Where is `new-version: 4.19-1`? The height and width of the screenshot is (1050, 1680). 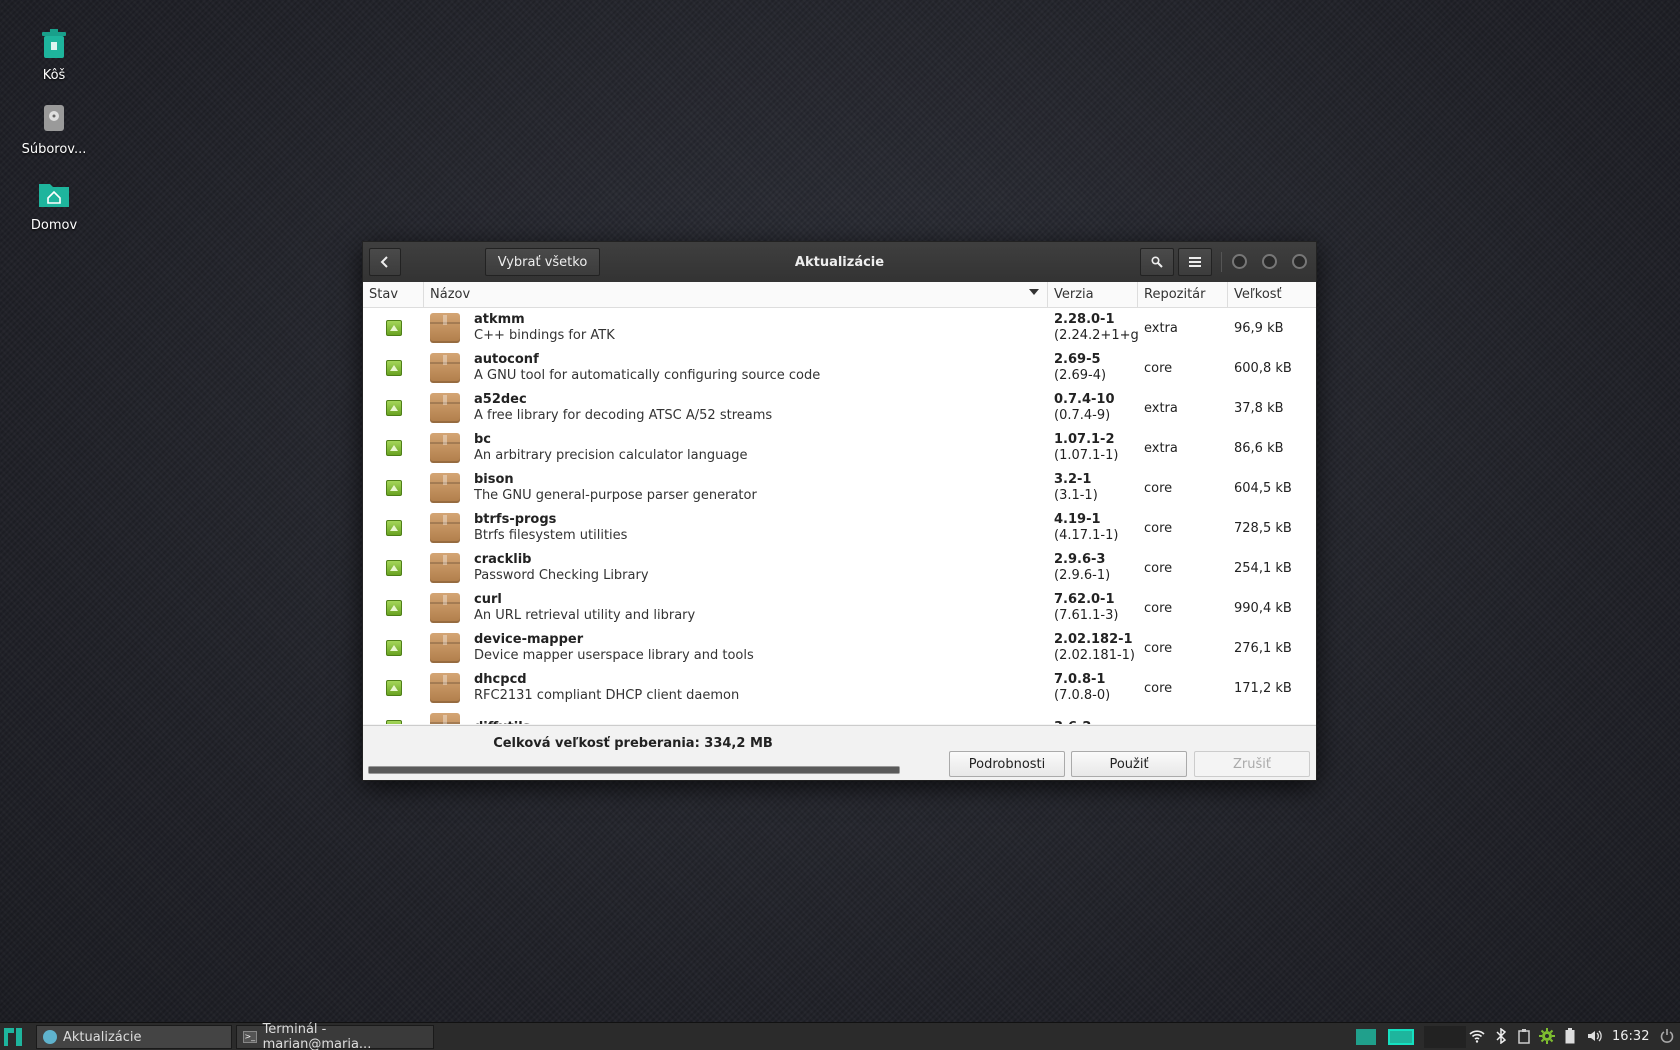 new-version: 4.19-1 is located at coordinates (1077, 519).